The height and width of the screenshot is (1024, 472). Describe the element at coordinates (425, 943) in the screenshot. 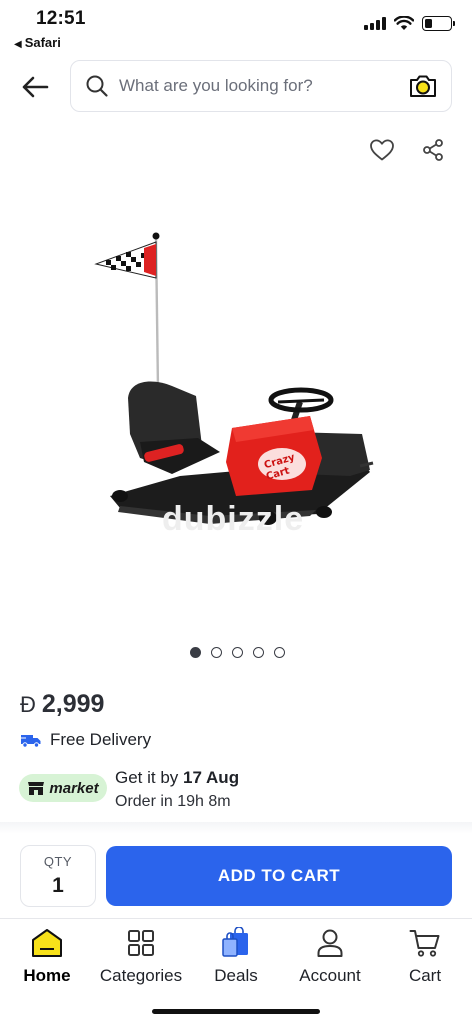

I see `cart-icon` at that location.